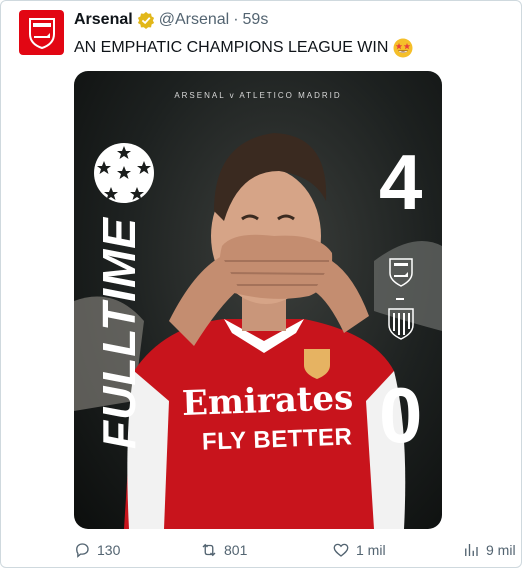 This screenshot has width=522, height=571. Describe the element at coordinates (501, 550) in the screenshot. I see `view-count: 9 mil` at that location.